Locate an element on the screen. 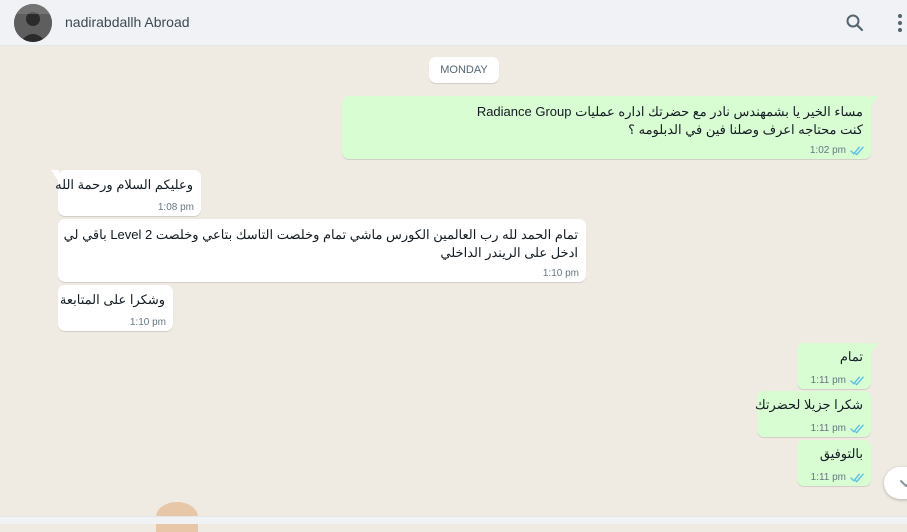 Image resolution: width=907 pixels, height=532 pixels. search-button is located at coordinates (855, 23).